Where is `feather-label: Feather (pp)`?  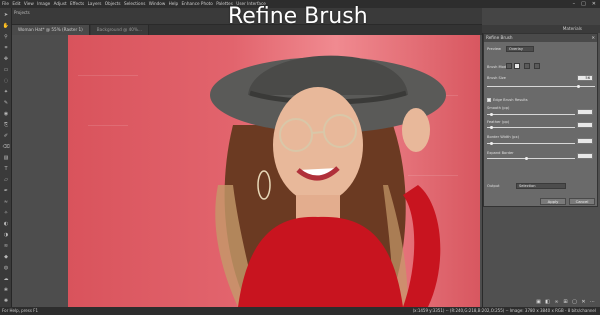
feather-label: Feather (pp) is located at coordinates (498, 122).